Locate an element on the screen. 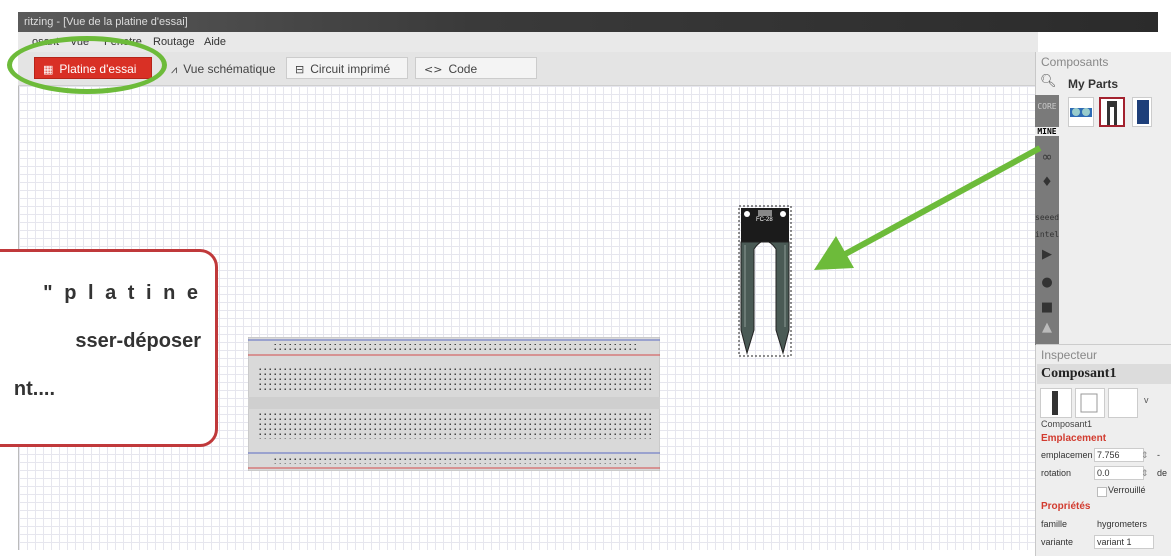  bin-core: CORE is located at coordinates (1047, 106).